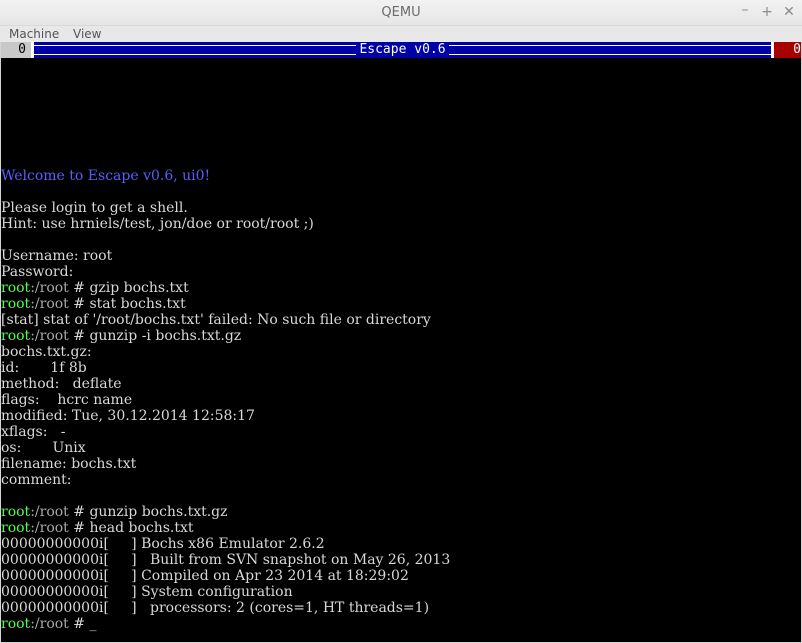 This screenshot has height=643, width=802. Describe the element at coordinates (44, 368) in the screenshot. I see `info-line: id: 1f 8b` at that location.